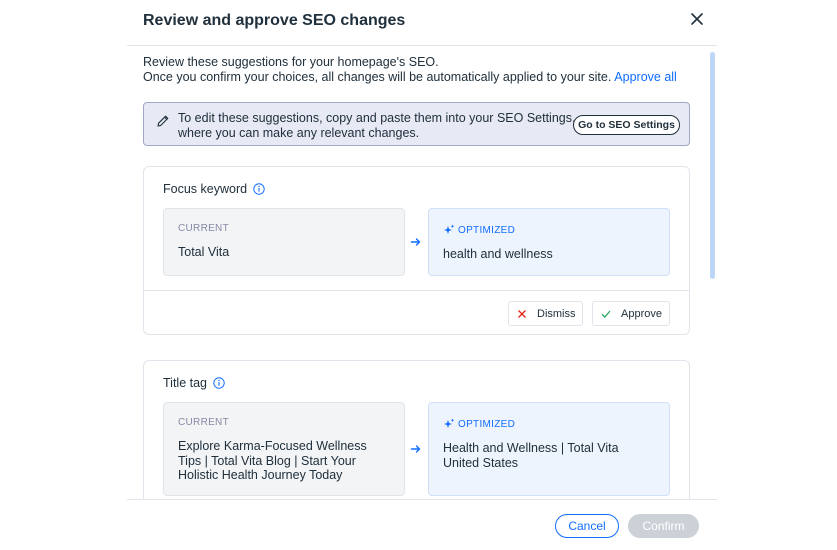 This screenshot has width=837, height=550. Describe the element at coordinates (163, 121) in the screenshot. I see `pencil-icon` at that location.